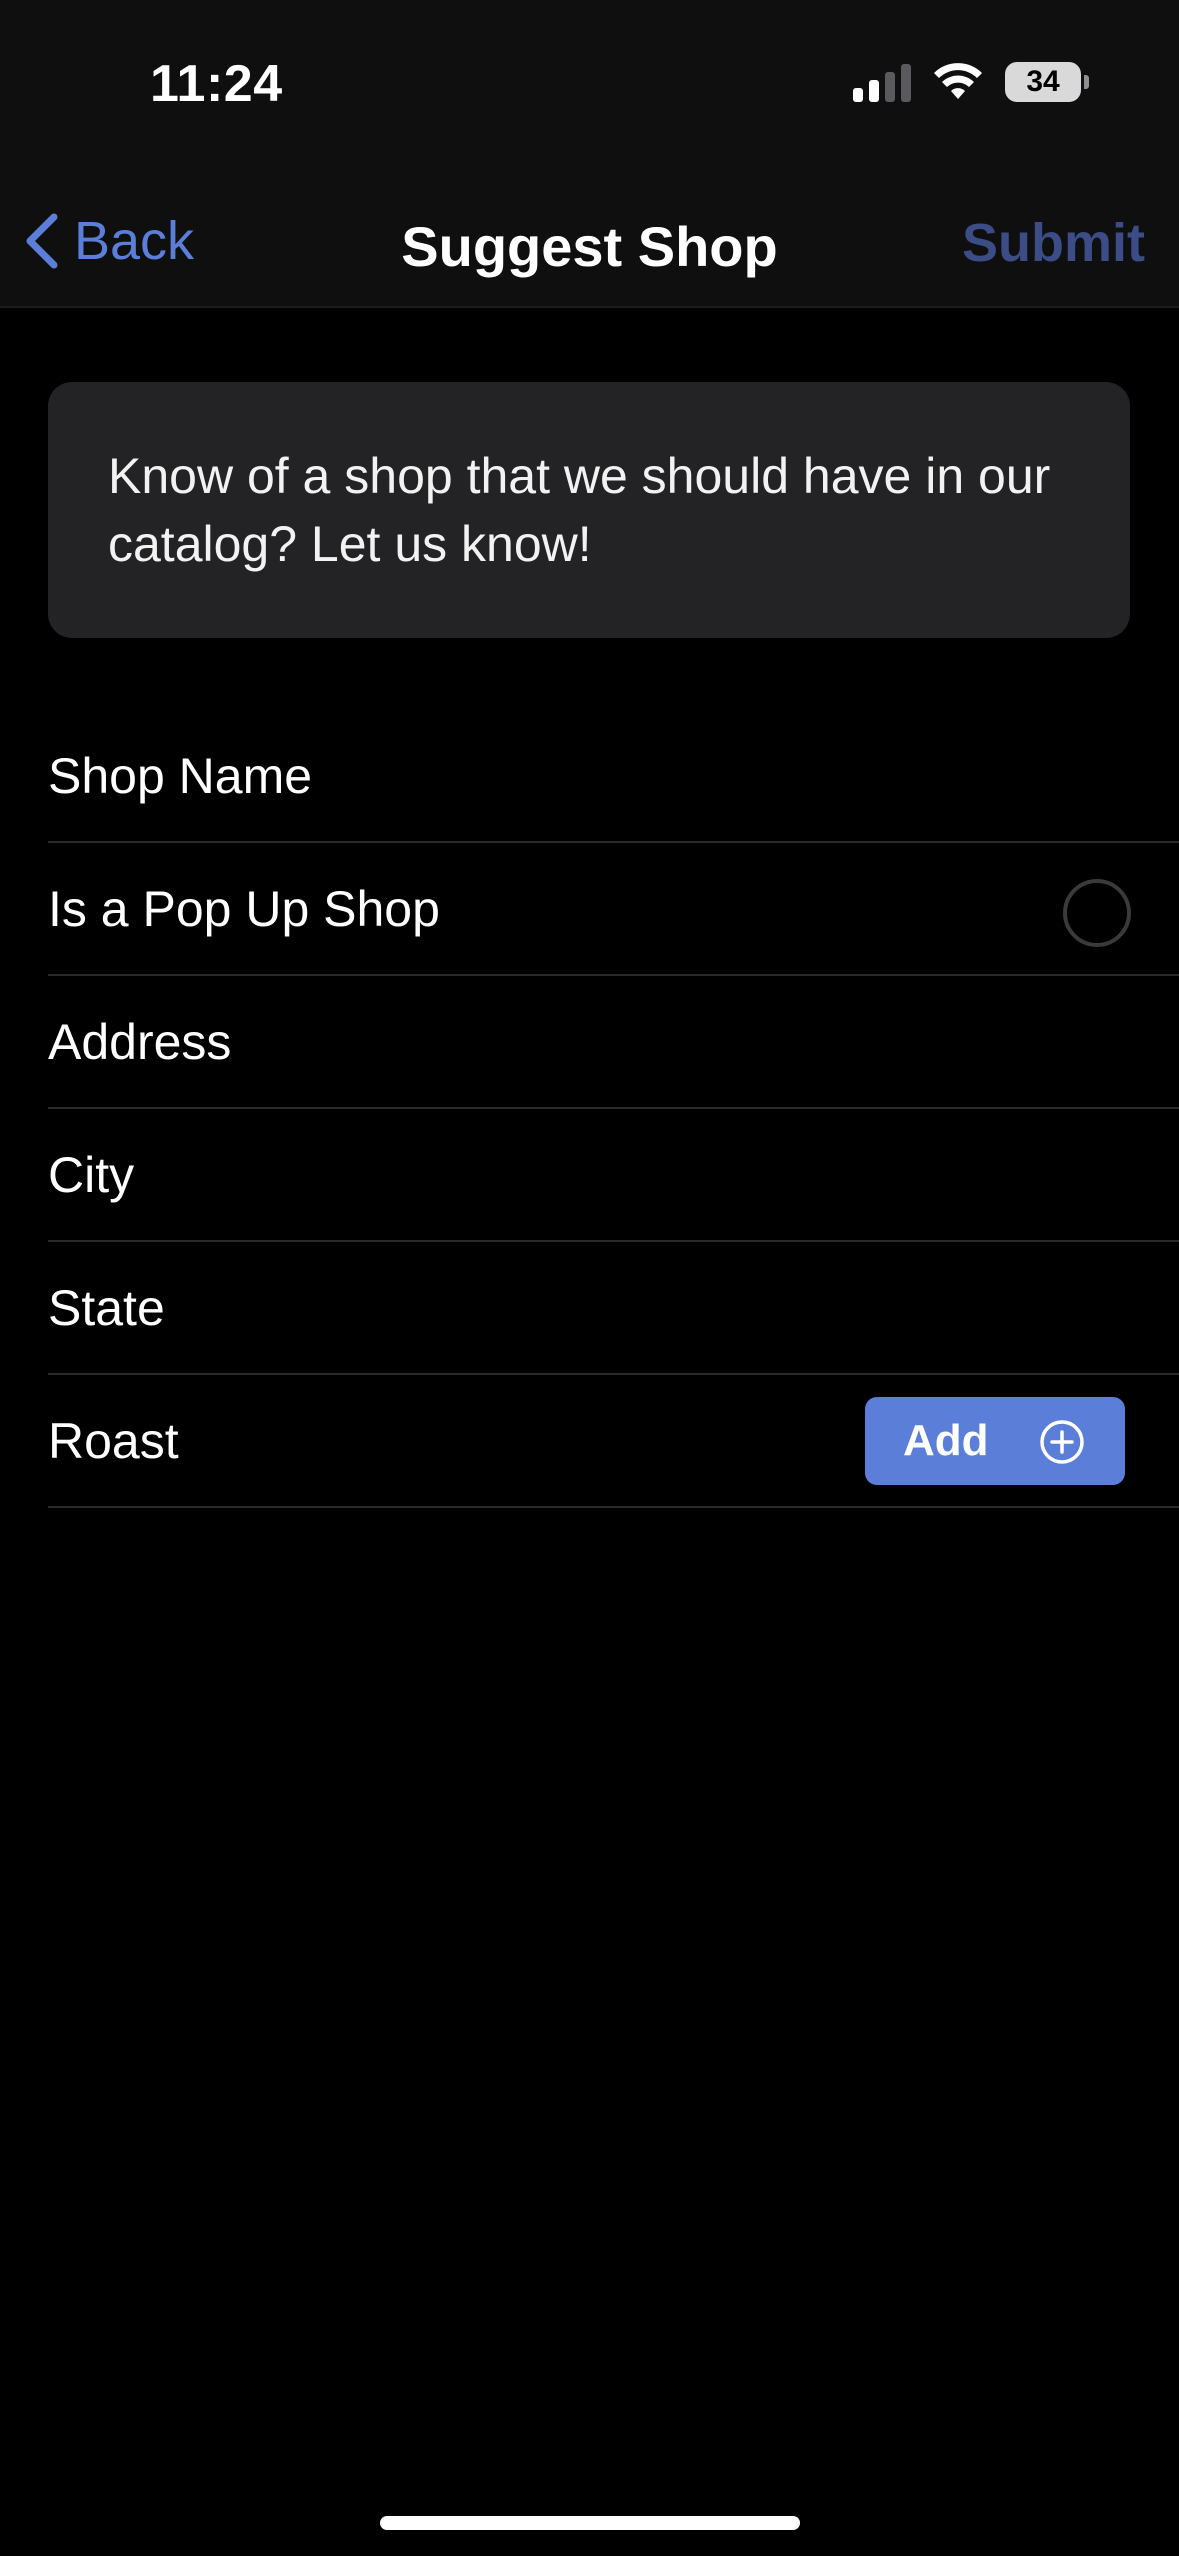 This screenshot has width=1179, height=2556. What do you see at coordinates (613, 909) in the screenshot?
I see `popup-shop-row: Is a Pop Up Shop` at bounding box center [613, 909].